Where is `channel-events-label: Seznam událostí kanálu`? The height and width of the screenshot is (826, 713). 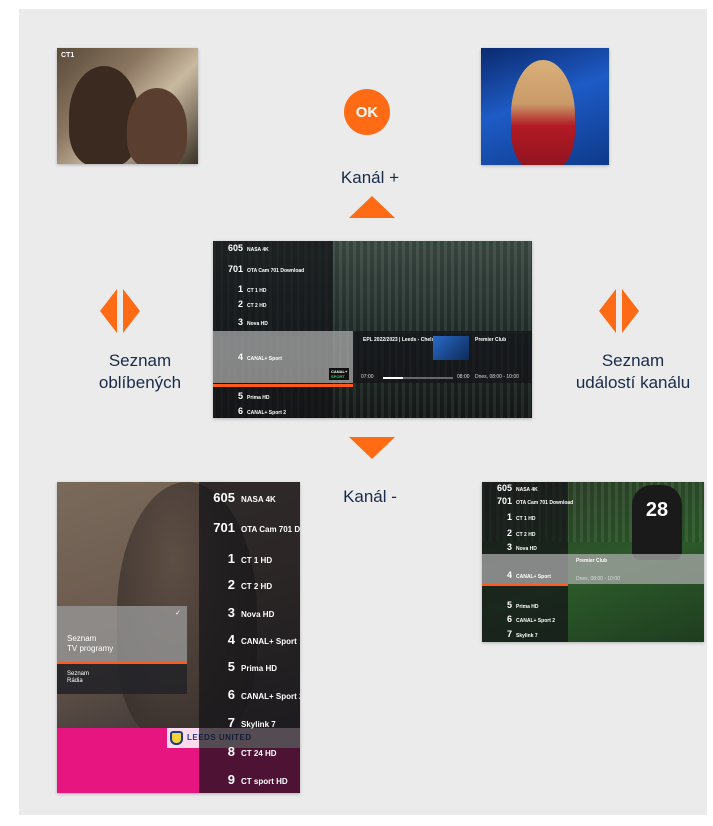 channel-events-label: Seznam událostí kanálu is located at coordinates (633, 371).